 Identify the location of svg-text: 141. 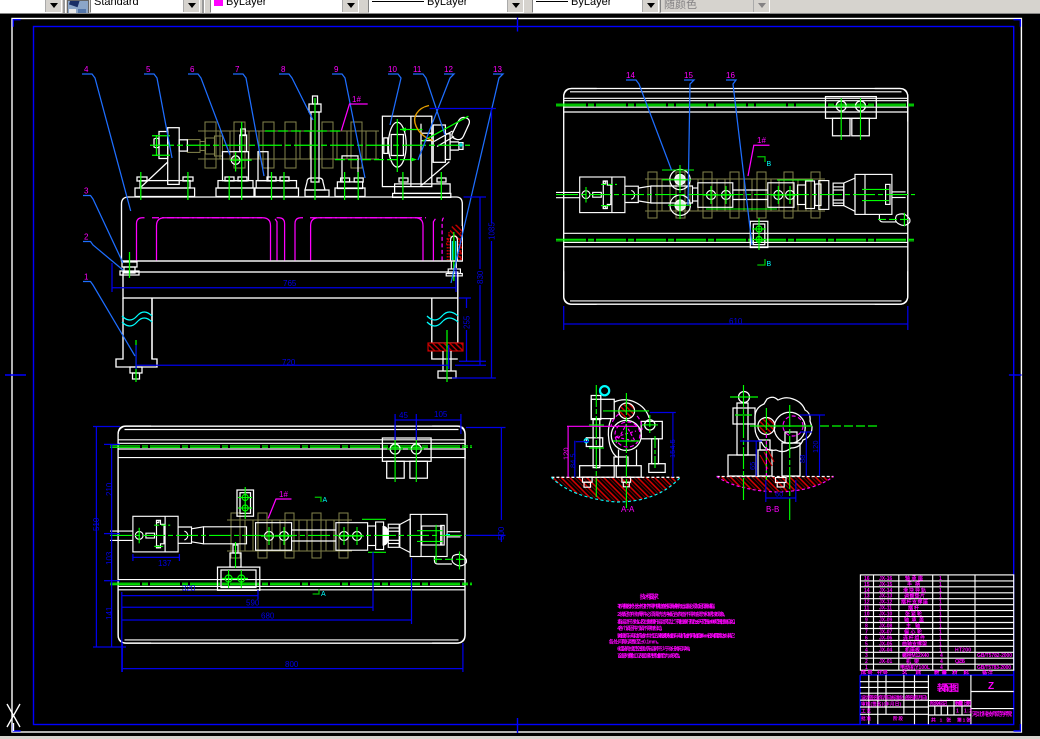
(109, 613).